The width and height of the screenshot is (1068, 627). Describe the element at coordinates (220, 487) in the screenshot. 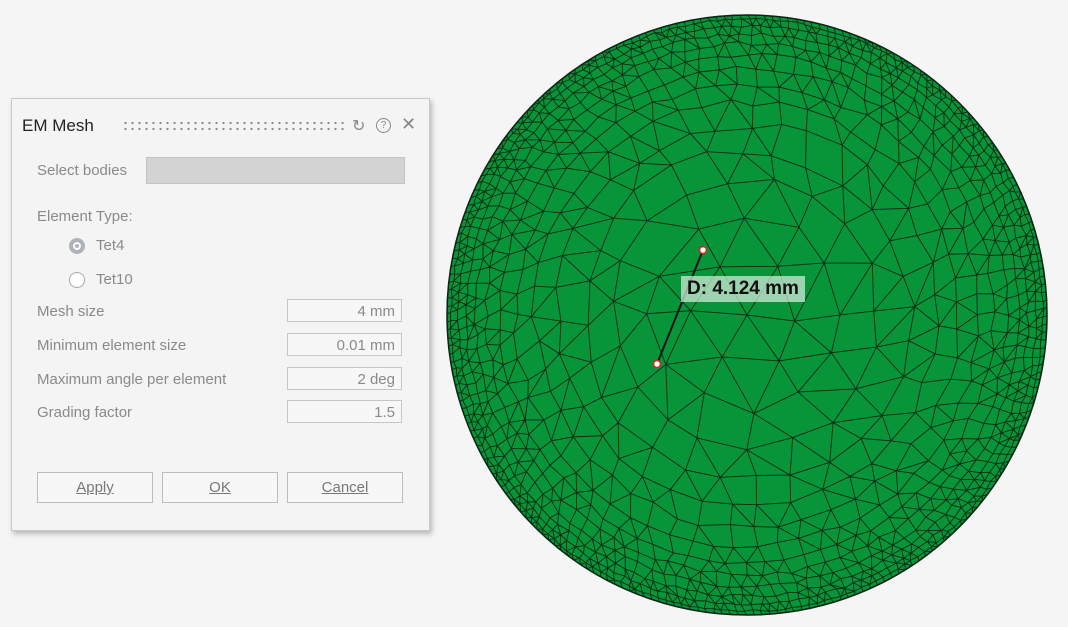

I see `ok-button: OK` at that location.